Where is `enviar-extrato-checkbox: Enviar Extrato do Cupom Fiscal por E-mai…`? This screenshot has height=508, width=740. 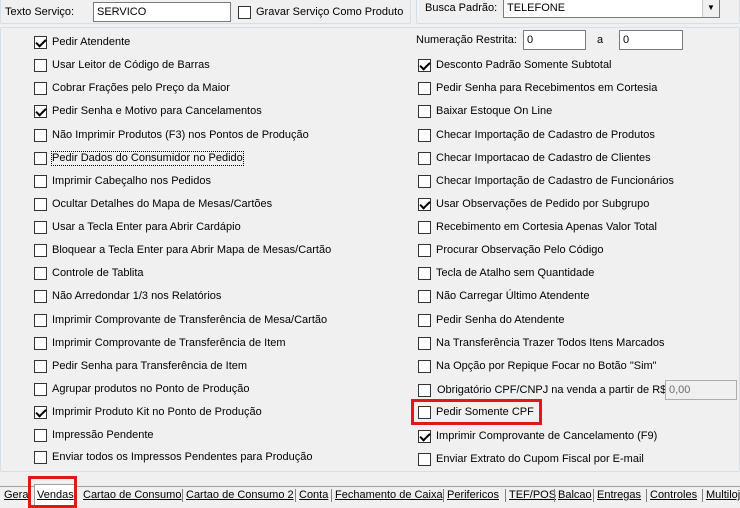 enviar-extrato-checkbox: Enviar Extrato do Cupom Fiscal por E-mai… is located at coordinates (531, 459).